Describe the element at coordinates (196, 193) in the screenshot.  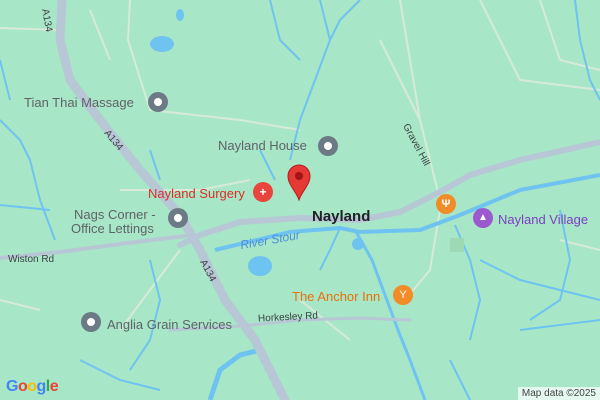
I see `poi-label-surgery: Nayland Surgery` at that location.